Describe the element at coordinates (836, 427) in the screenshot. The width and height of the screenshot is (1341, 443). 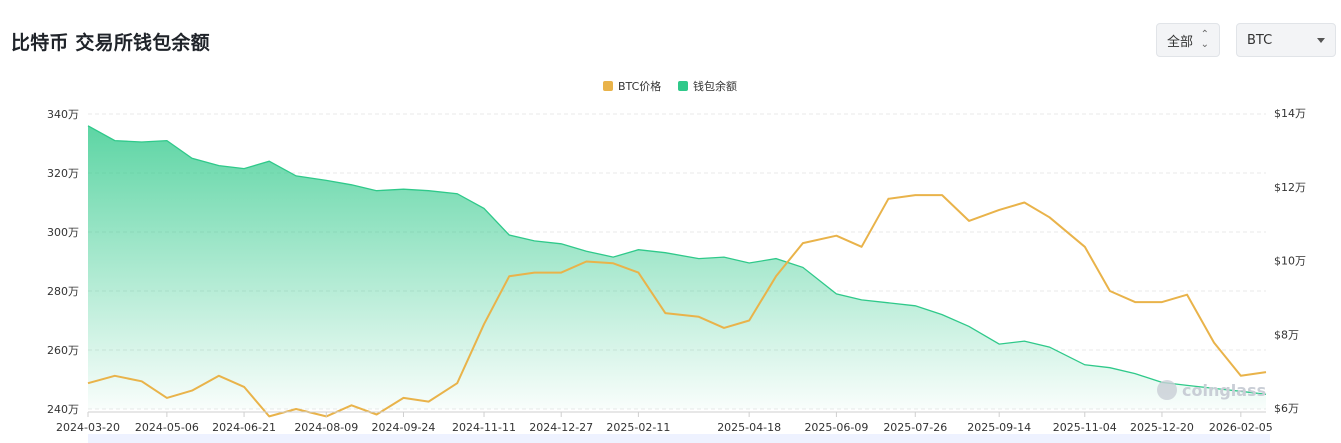
I see `x-tick-label: 2025-06-09` at that location.